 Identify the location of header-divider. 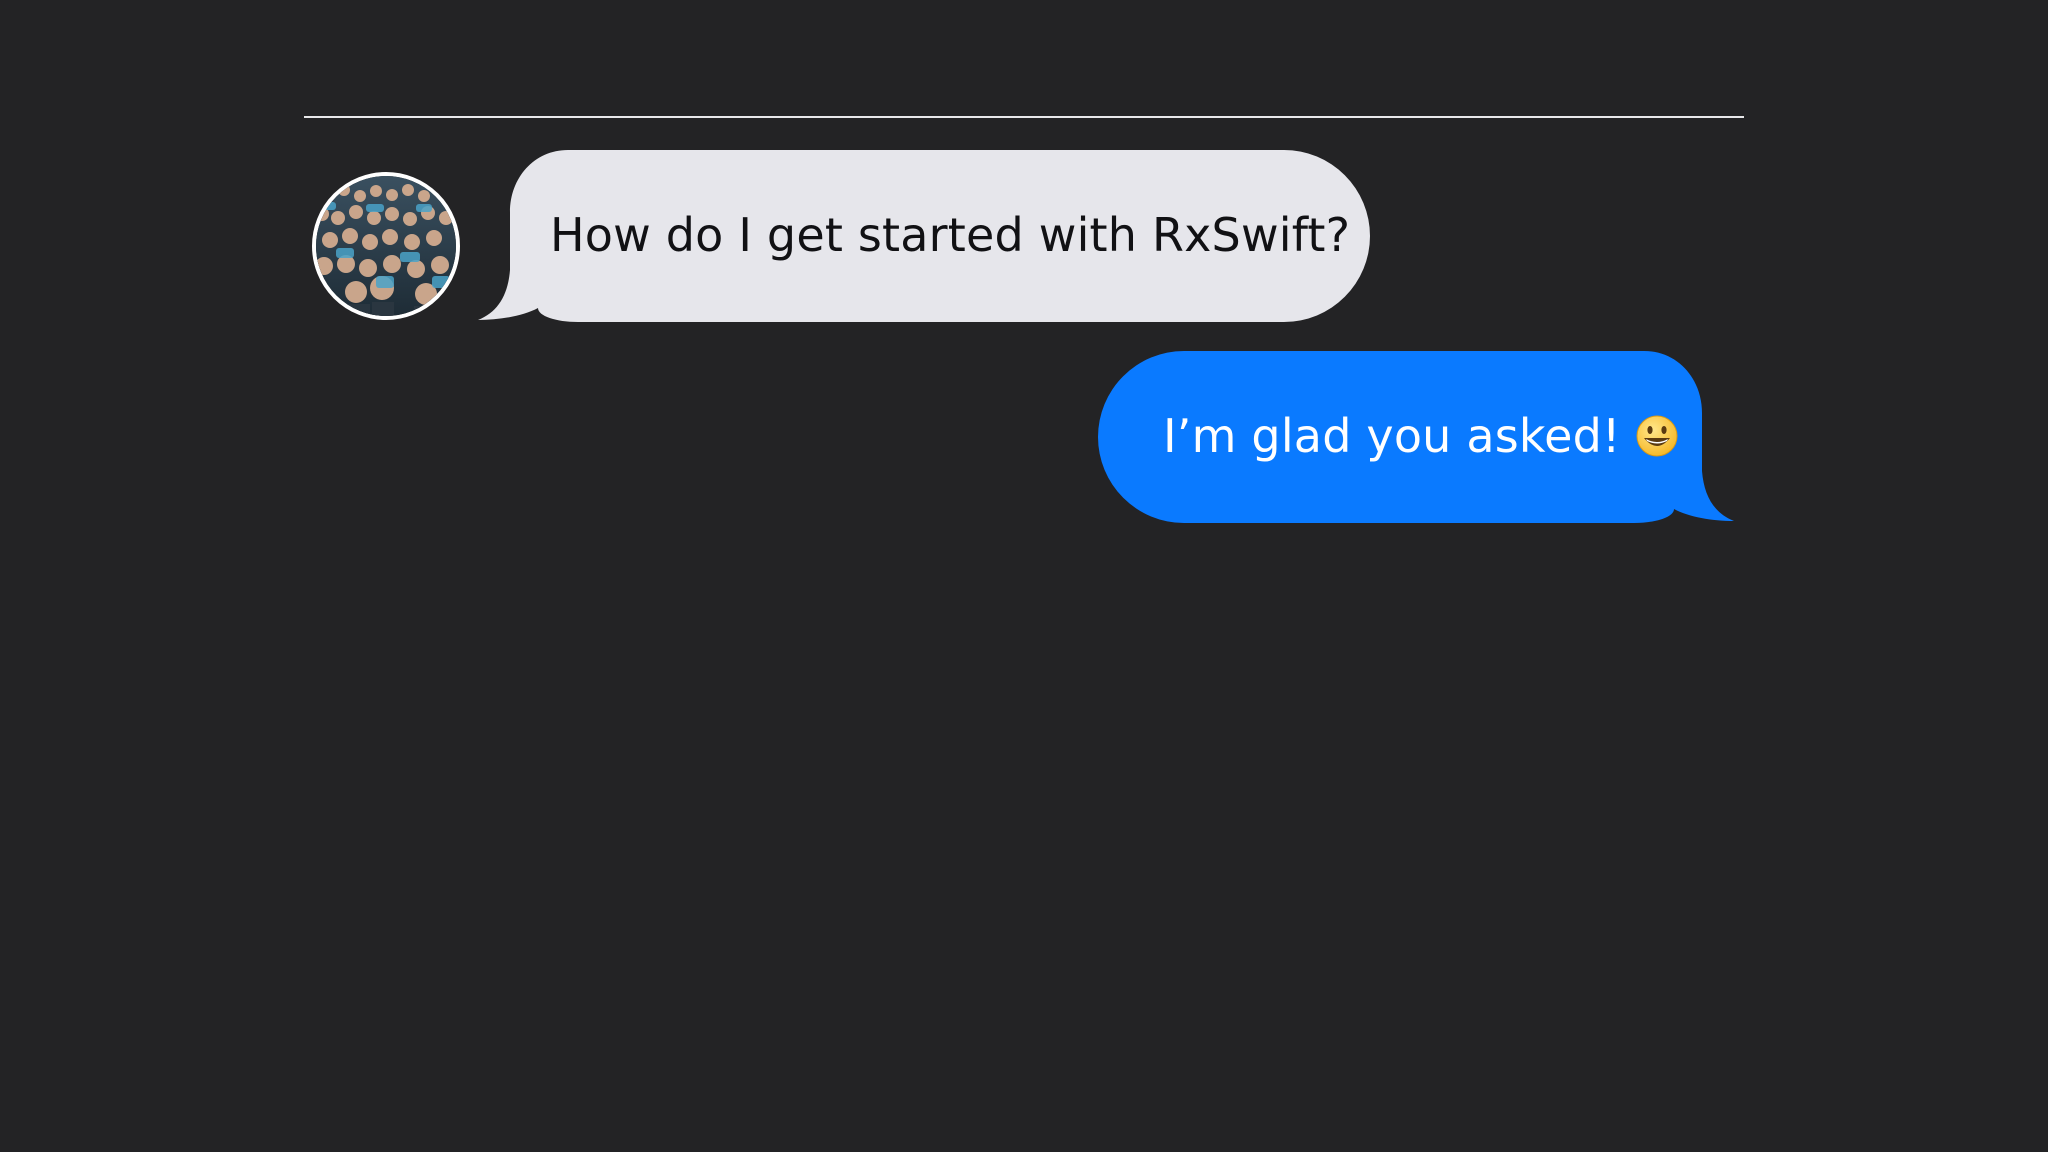
(1024, 117).